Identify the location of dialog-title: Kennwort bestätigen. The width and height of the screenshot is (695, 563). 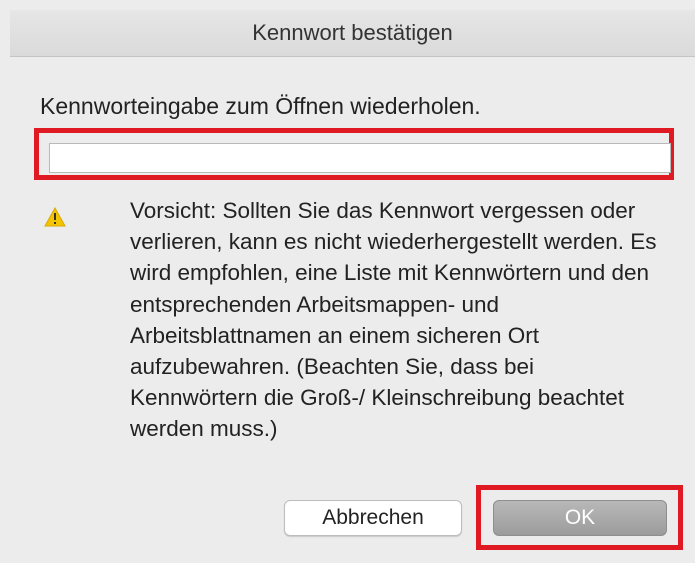
(352, 32).